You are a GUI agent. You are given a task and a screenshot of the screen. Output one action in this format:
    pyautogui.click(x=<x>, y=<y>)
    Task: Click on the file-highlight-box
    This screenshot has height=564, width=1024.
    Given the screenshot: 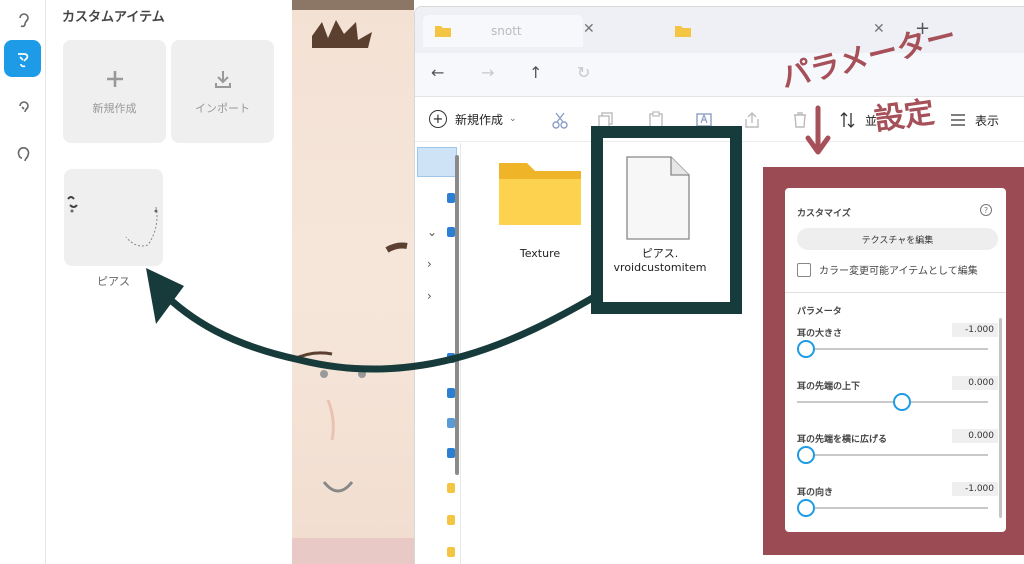 What is the action you would take?
    pyautogui.click(x=666, y=220)
    